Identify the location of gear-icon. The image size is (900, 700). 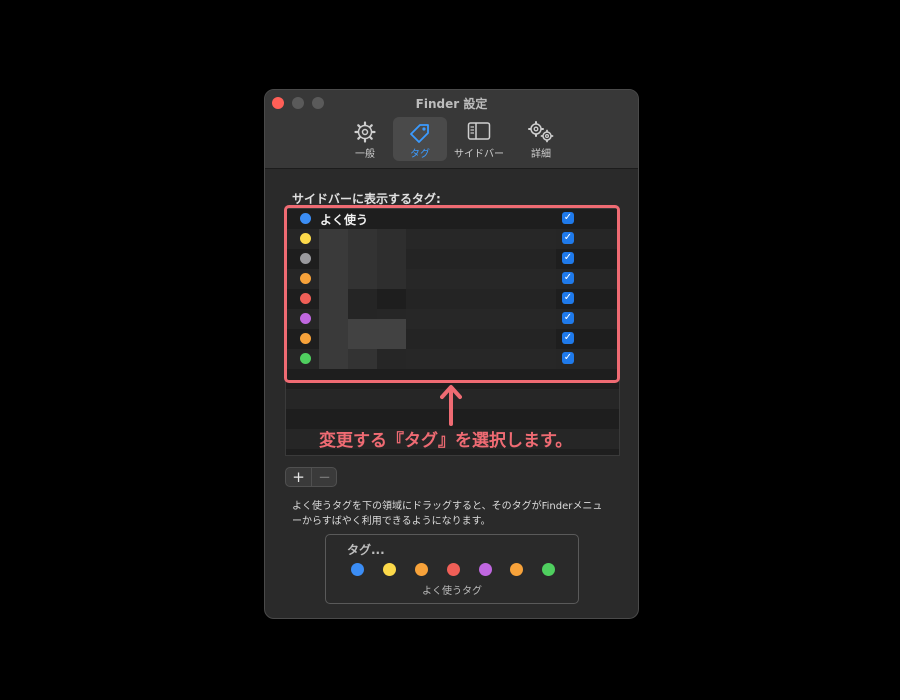
(365, 132).